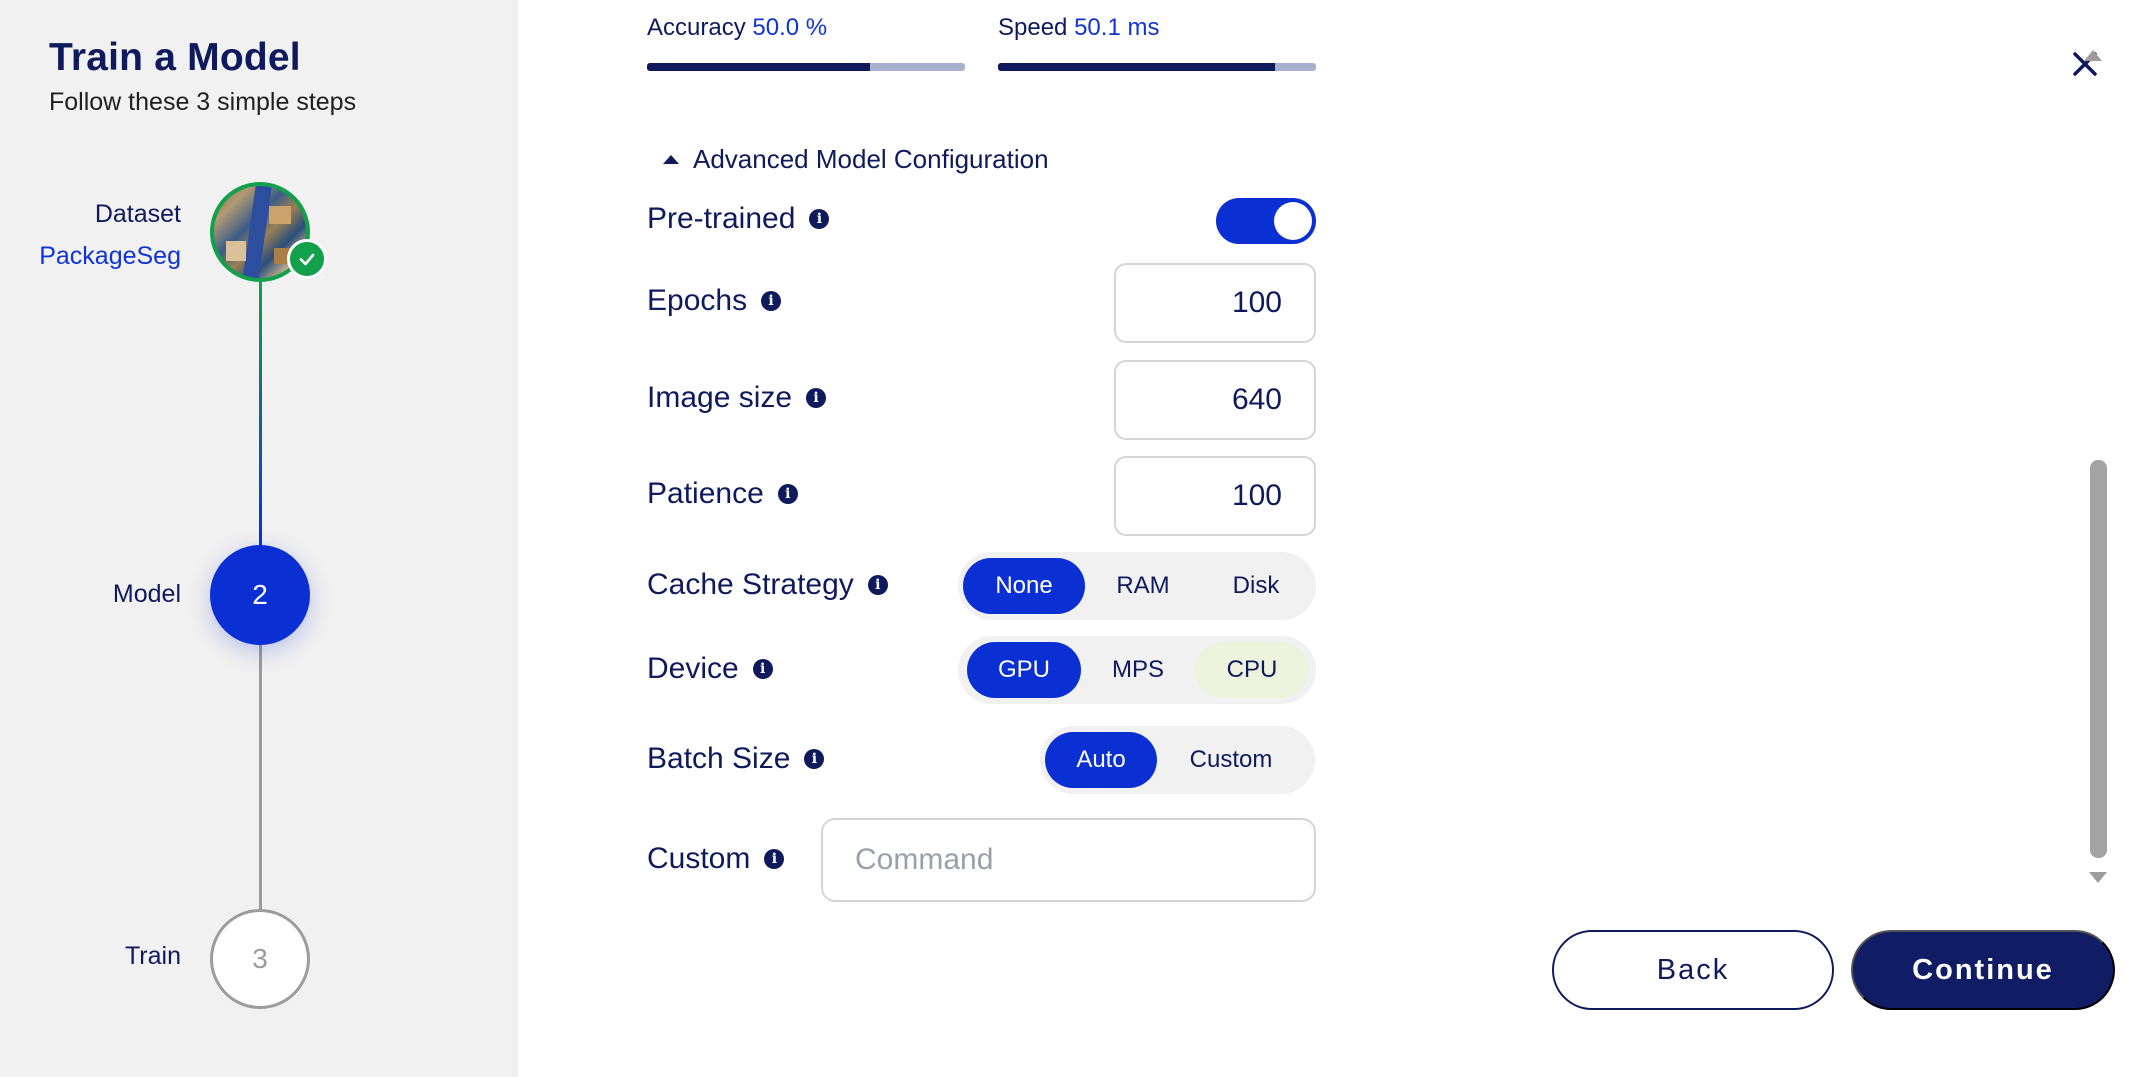  What do you see at coordinates (1033, 27) in the screenshot?
I see `speed-label: Speed` at bounding box center [1033, 27].